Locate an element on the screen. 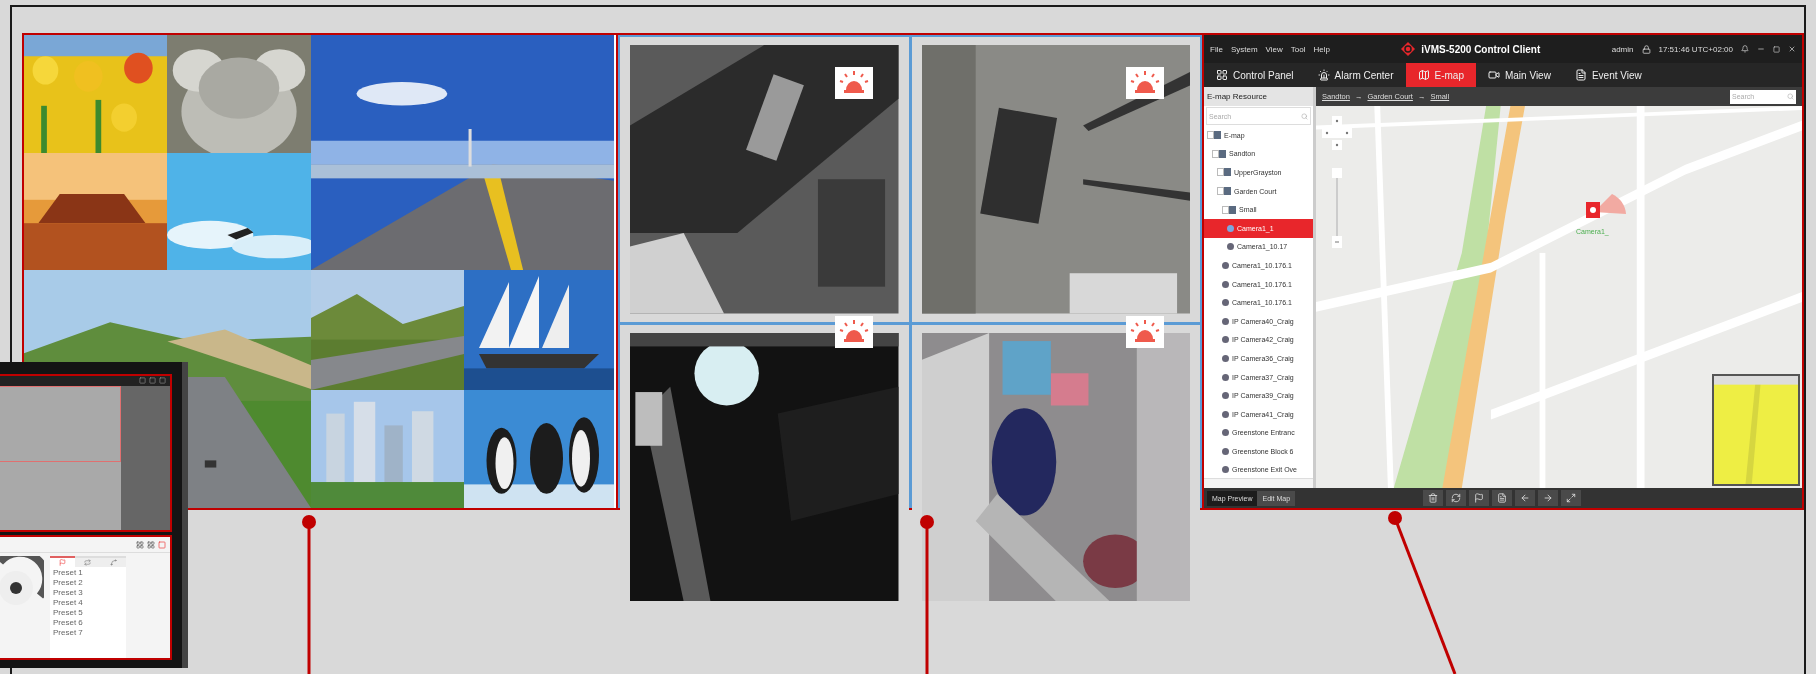 The image size is (1816, 674). cycle-icon is located at coordinates (88, 562).